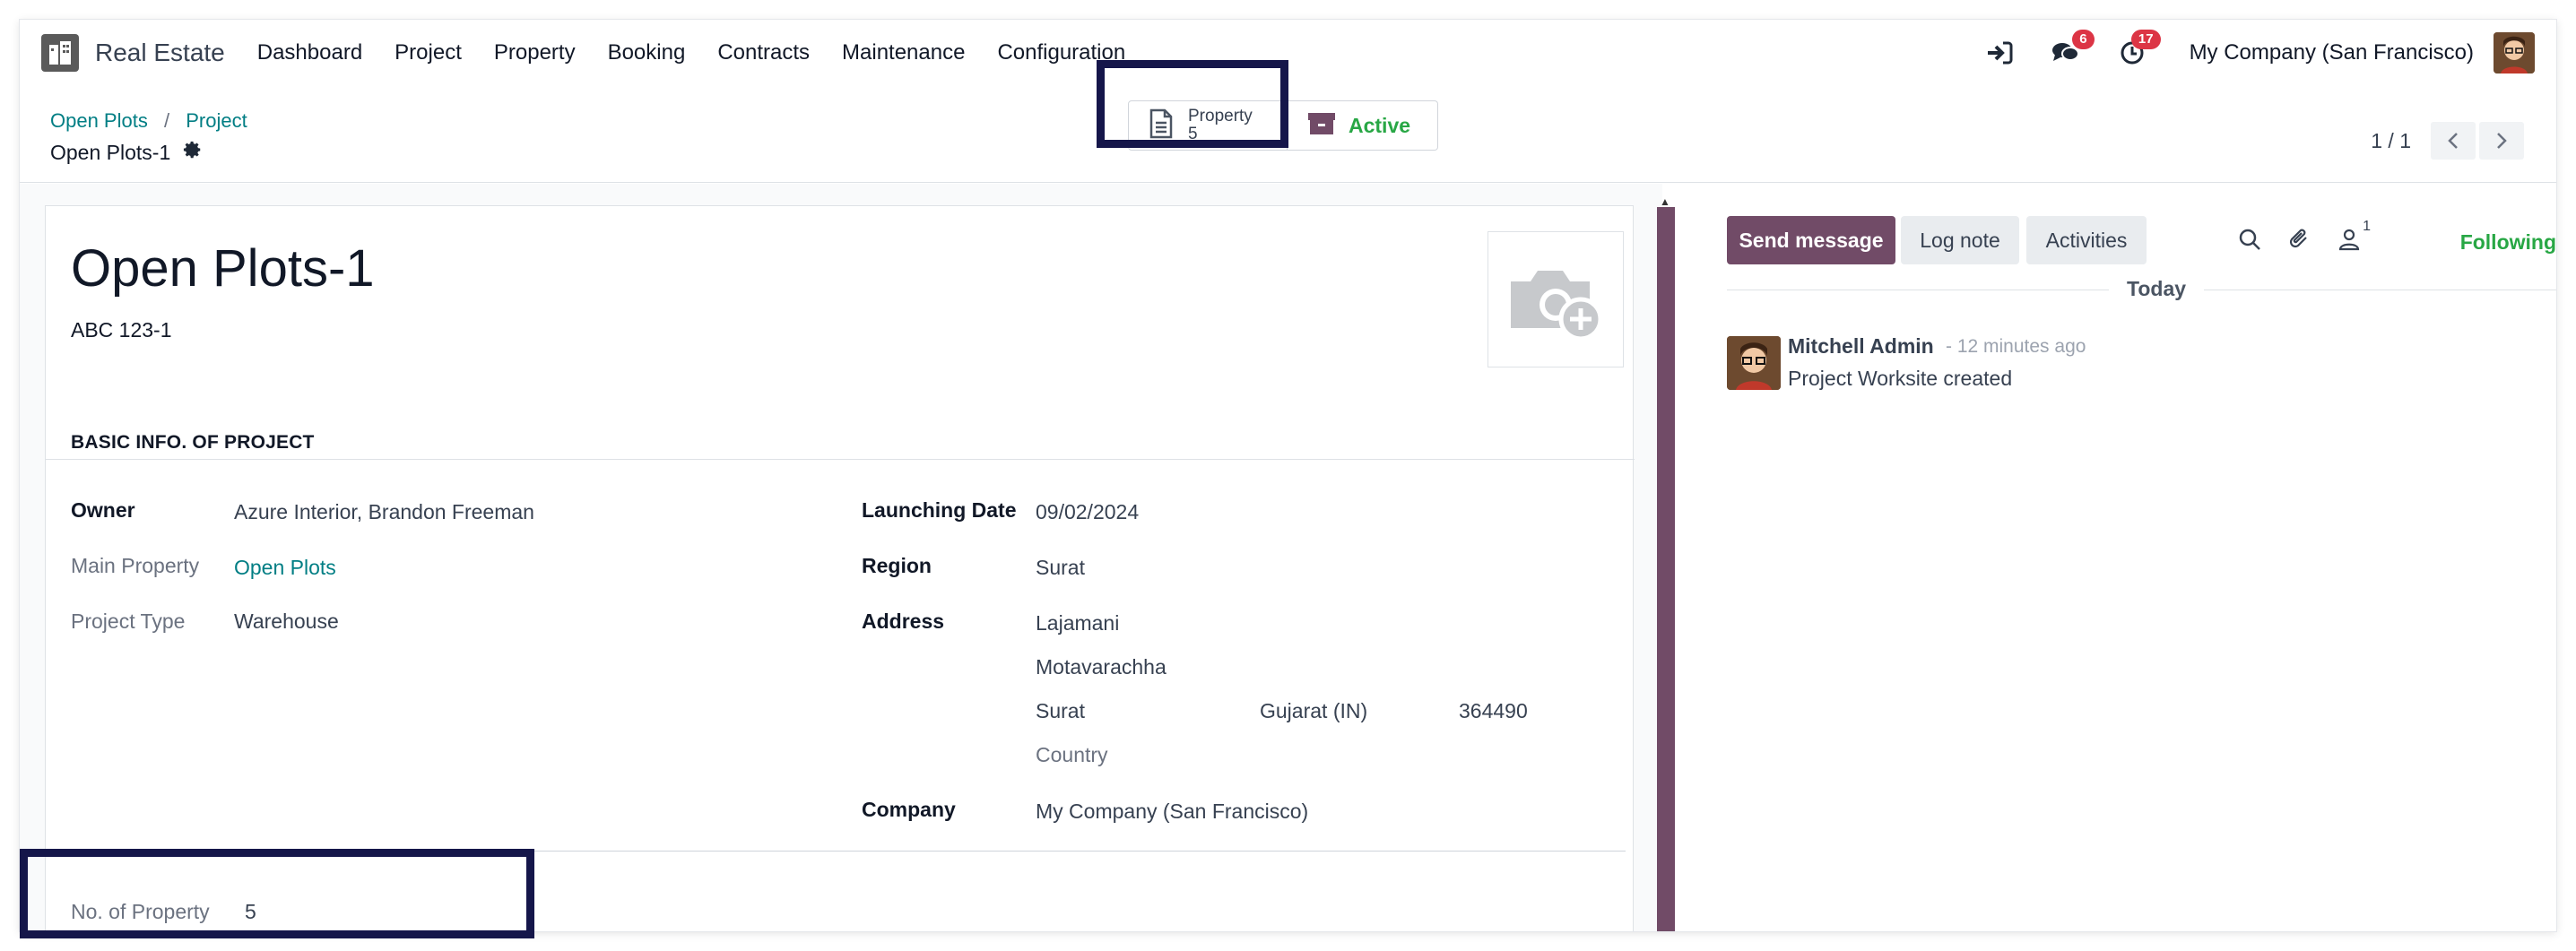 The height and width of the screenshot is (951, 2576). Describe the element at coordinates (2508, 242) in the screenshot. I see `following-toggle: Following` at that location.